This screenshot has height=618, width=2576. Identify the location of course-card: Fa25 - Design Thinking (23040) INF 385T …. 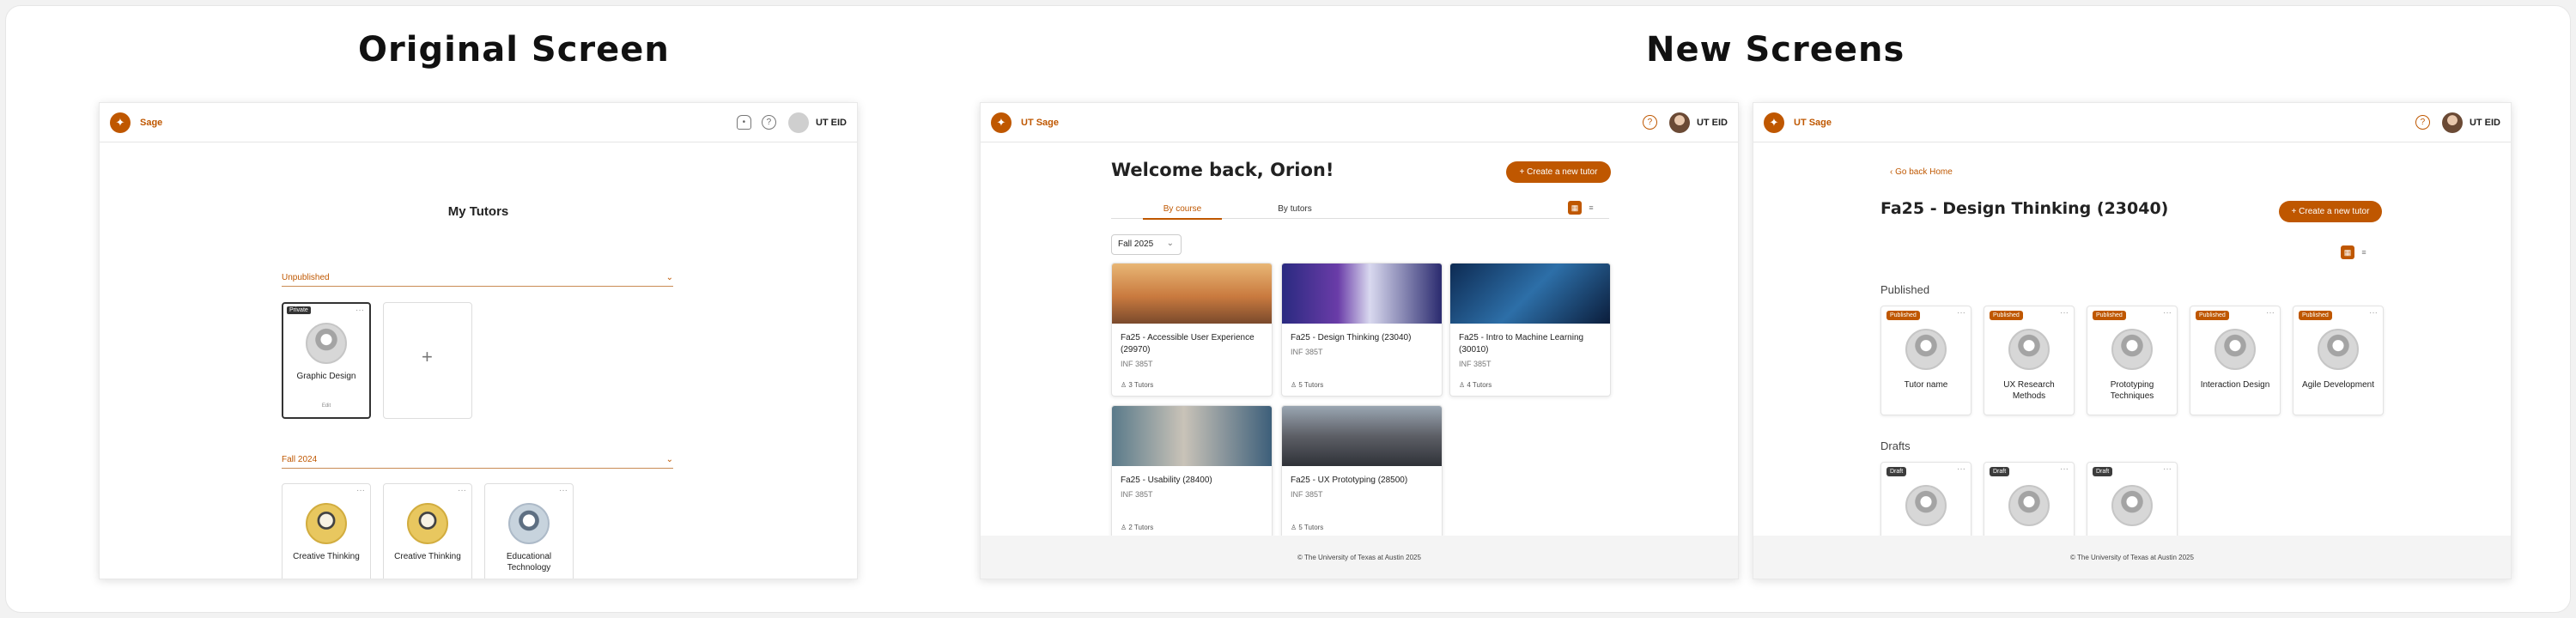
(1362, 330).